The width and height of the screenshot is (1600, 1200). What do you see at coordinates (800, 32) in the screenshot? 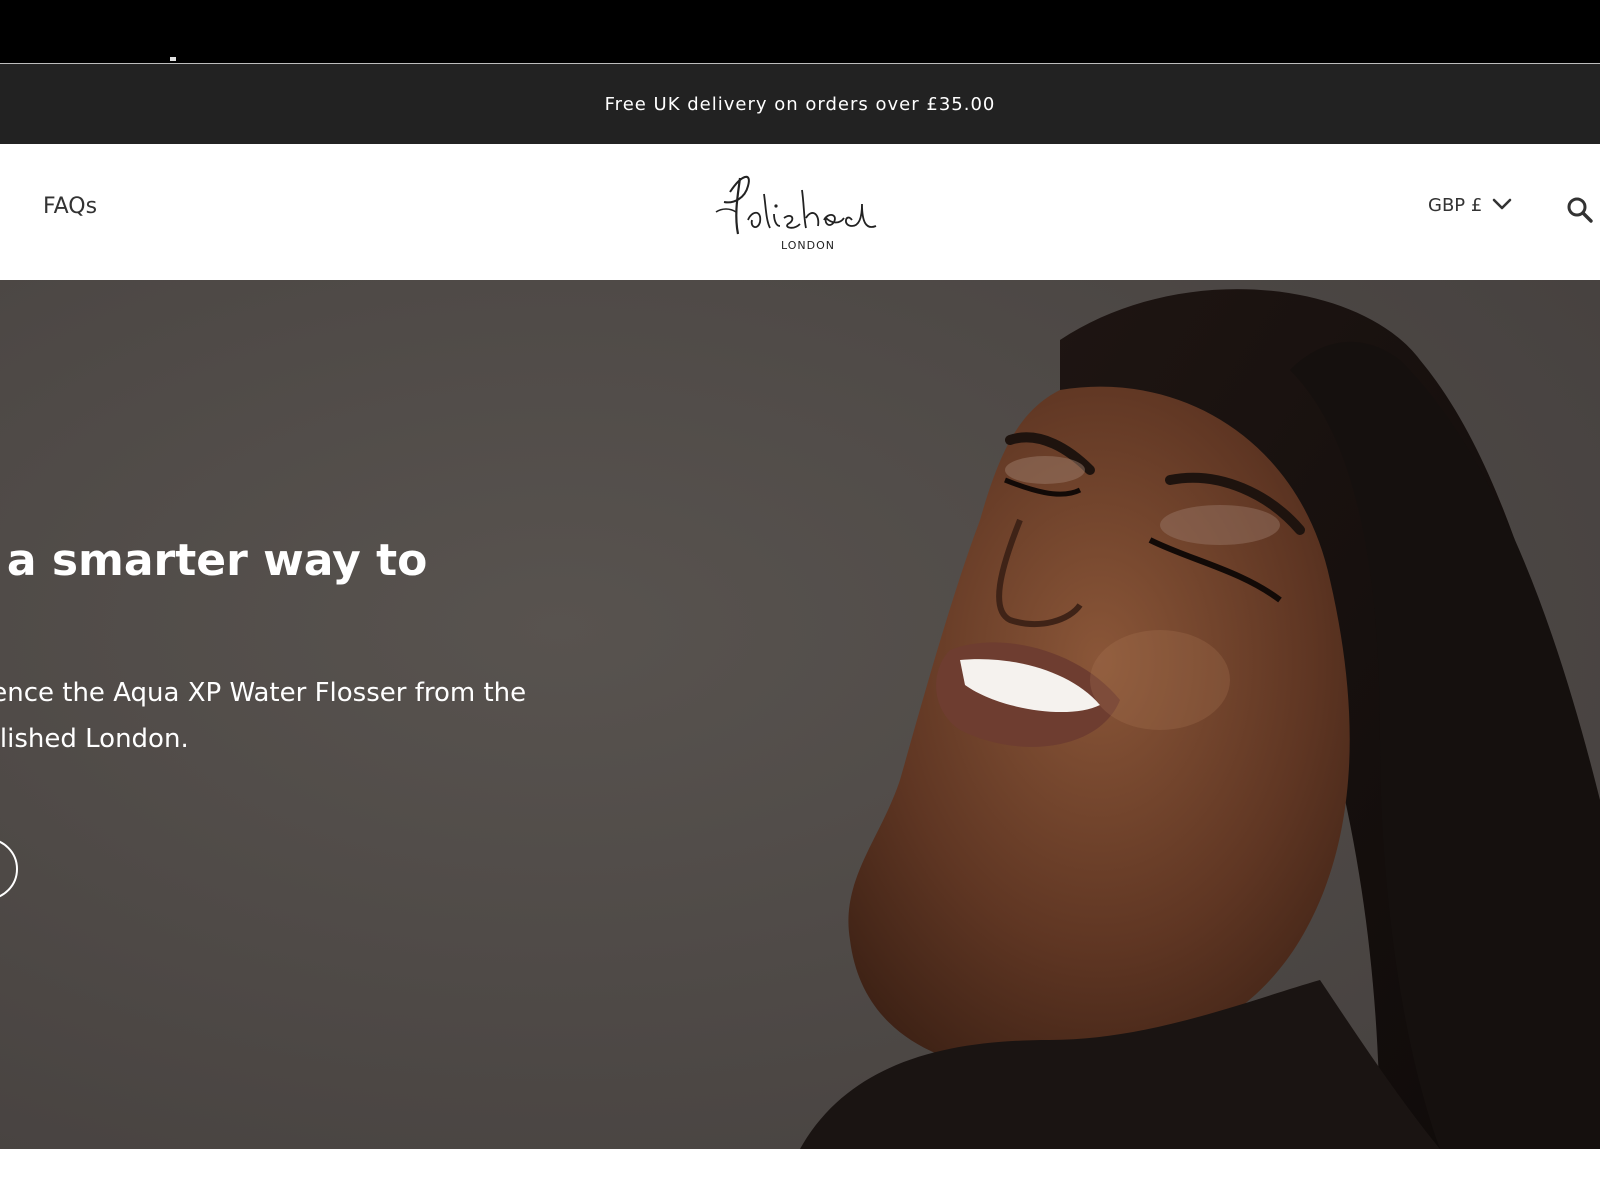
I see `browser-top-bar` at bounding box center [800, 32].